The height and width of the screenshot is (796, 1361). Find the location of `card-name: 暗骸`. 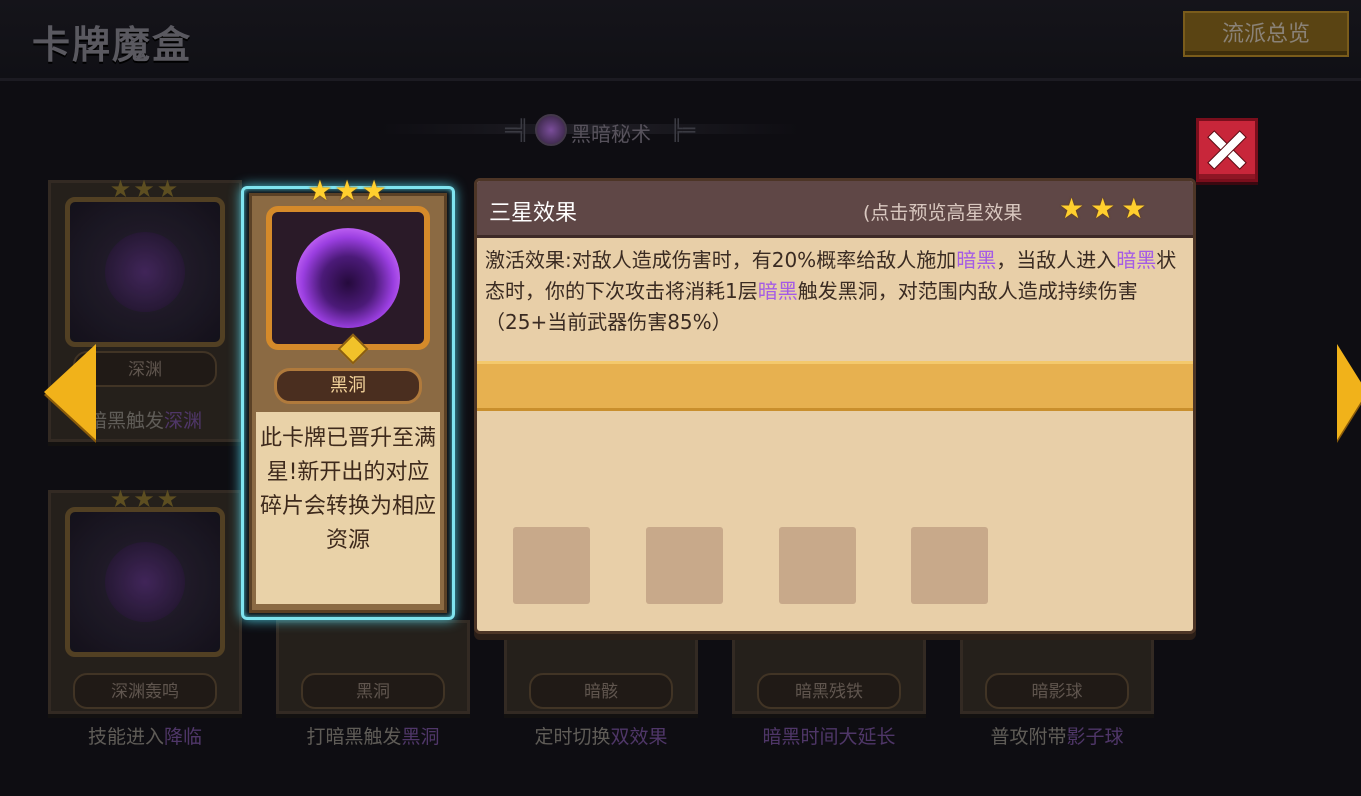

card-name: 暗骸 is located at coordinates (601, 691).